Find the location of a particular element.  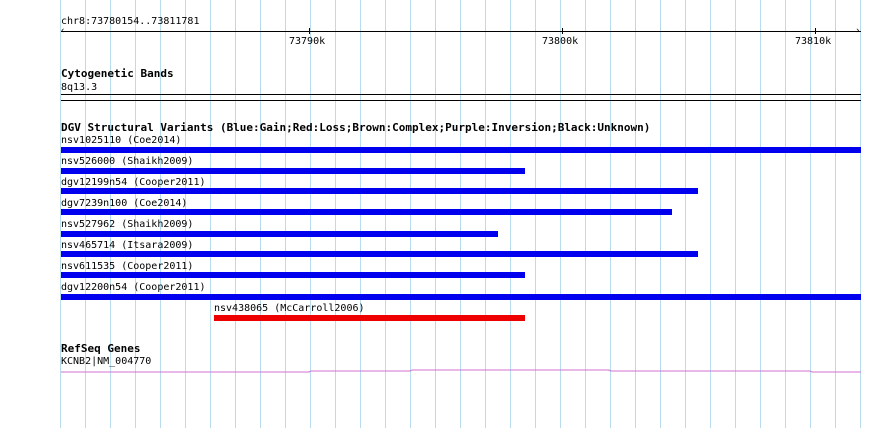

variant-label: dgv7239n100 (Coe2014) is located at coordinates (124, 203).